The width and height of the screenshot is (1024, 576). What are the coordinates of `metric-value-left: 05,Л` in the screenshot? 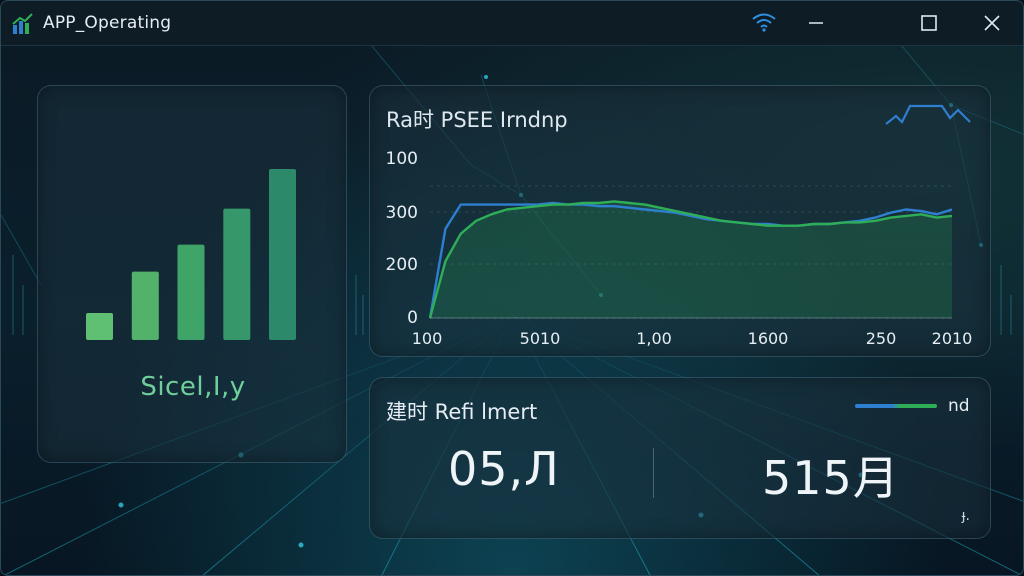 It's located at (504, 469).